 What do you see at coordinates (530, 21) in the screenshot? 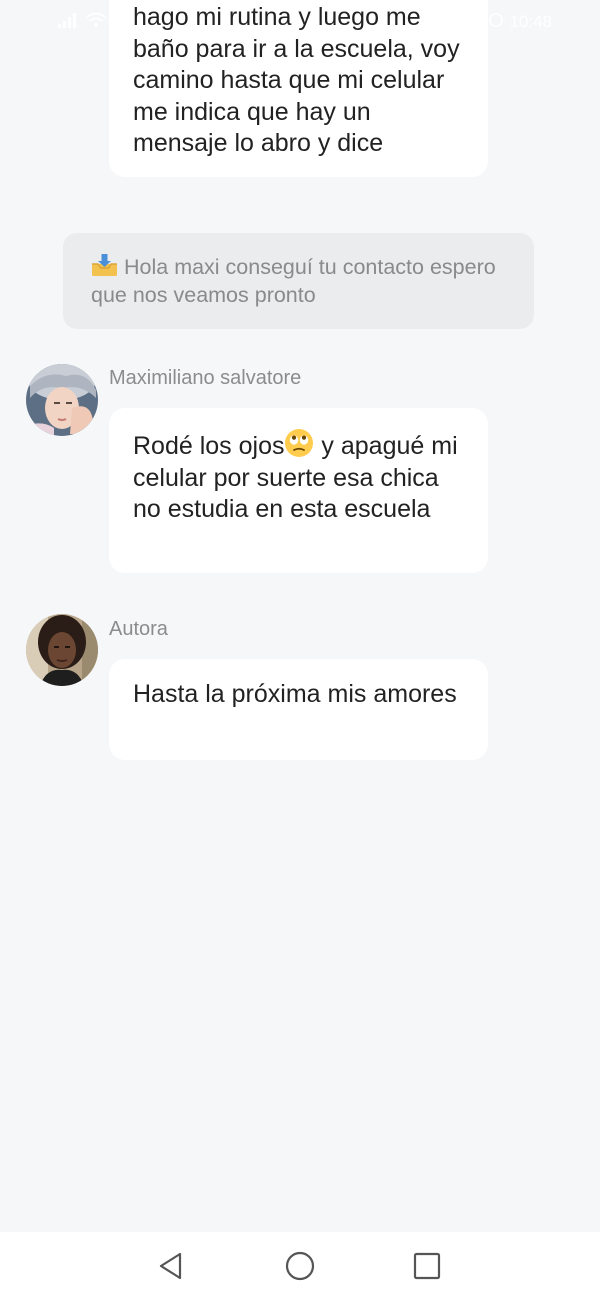
I see `status-time: 10:48` at bounding box center [530, 21].